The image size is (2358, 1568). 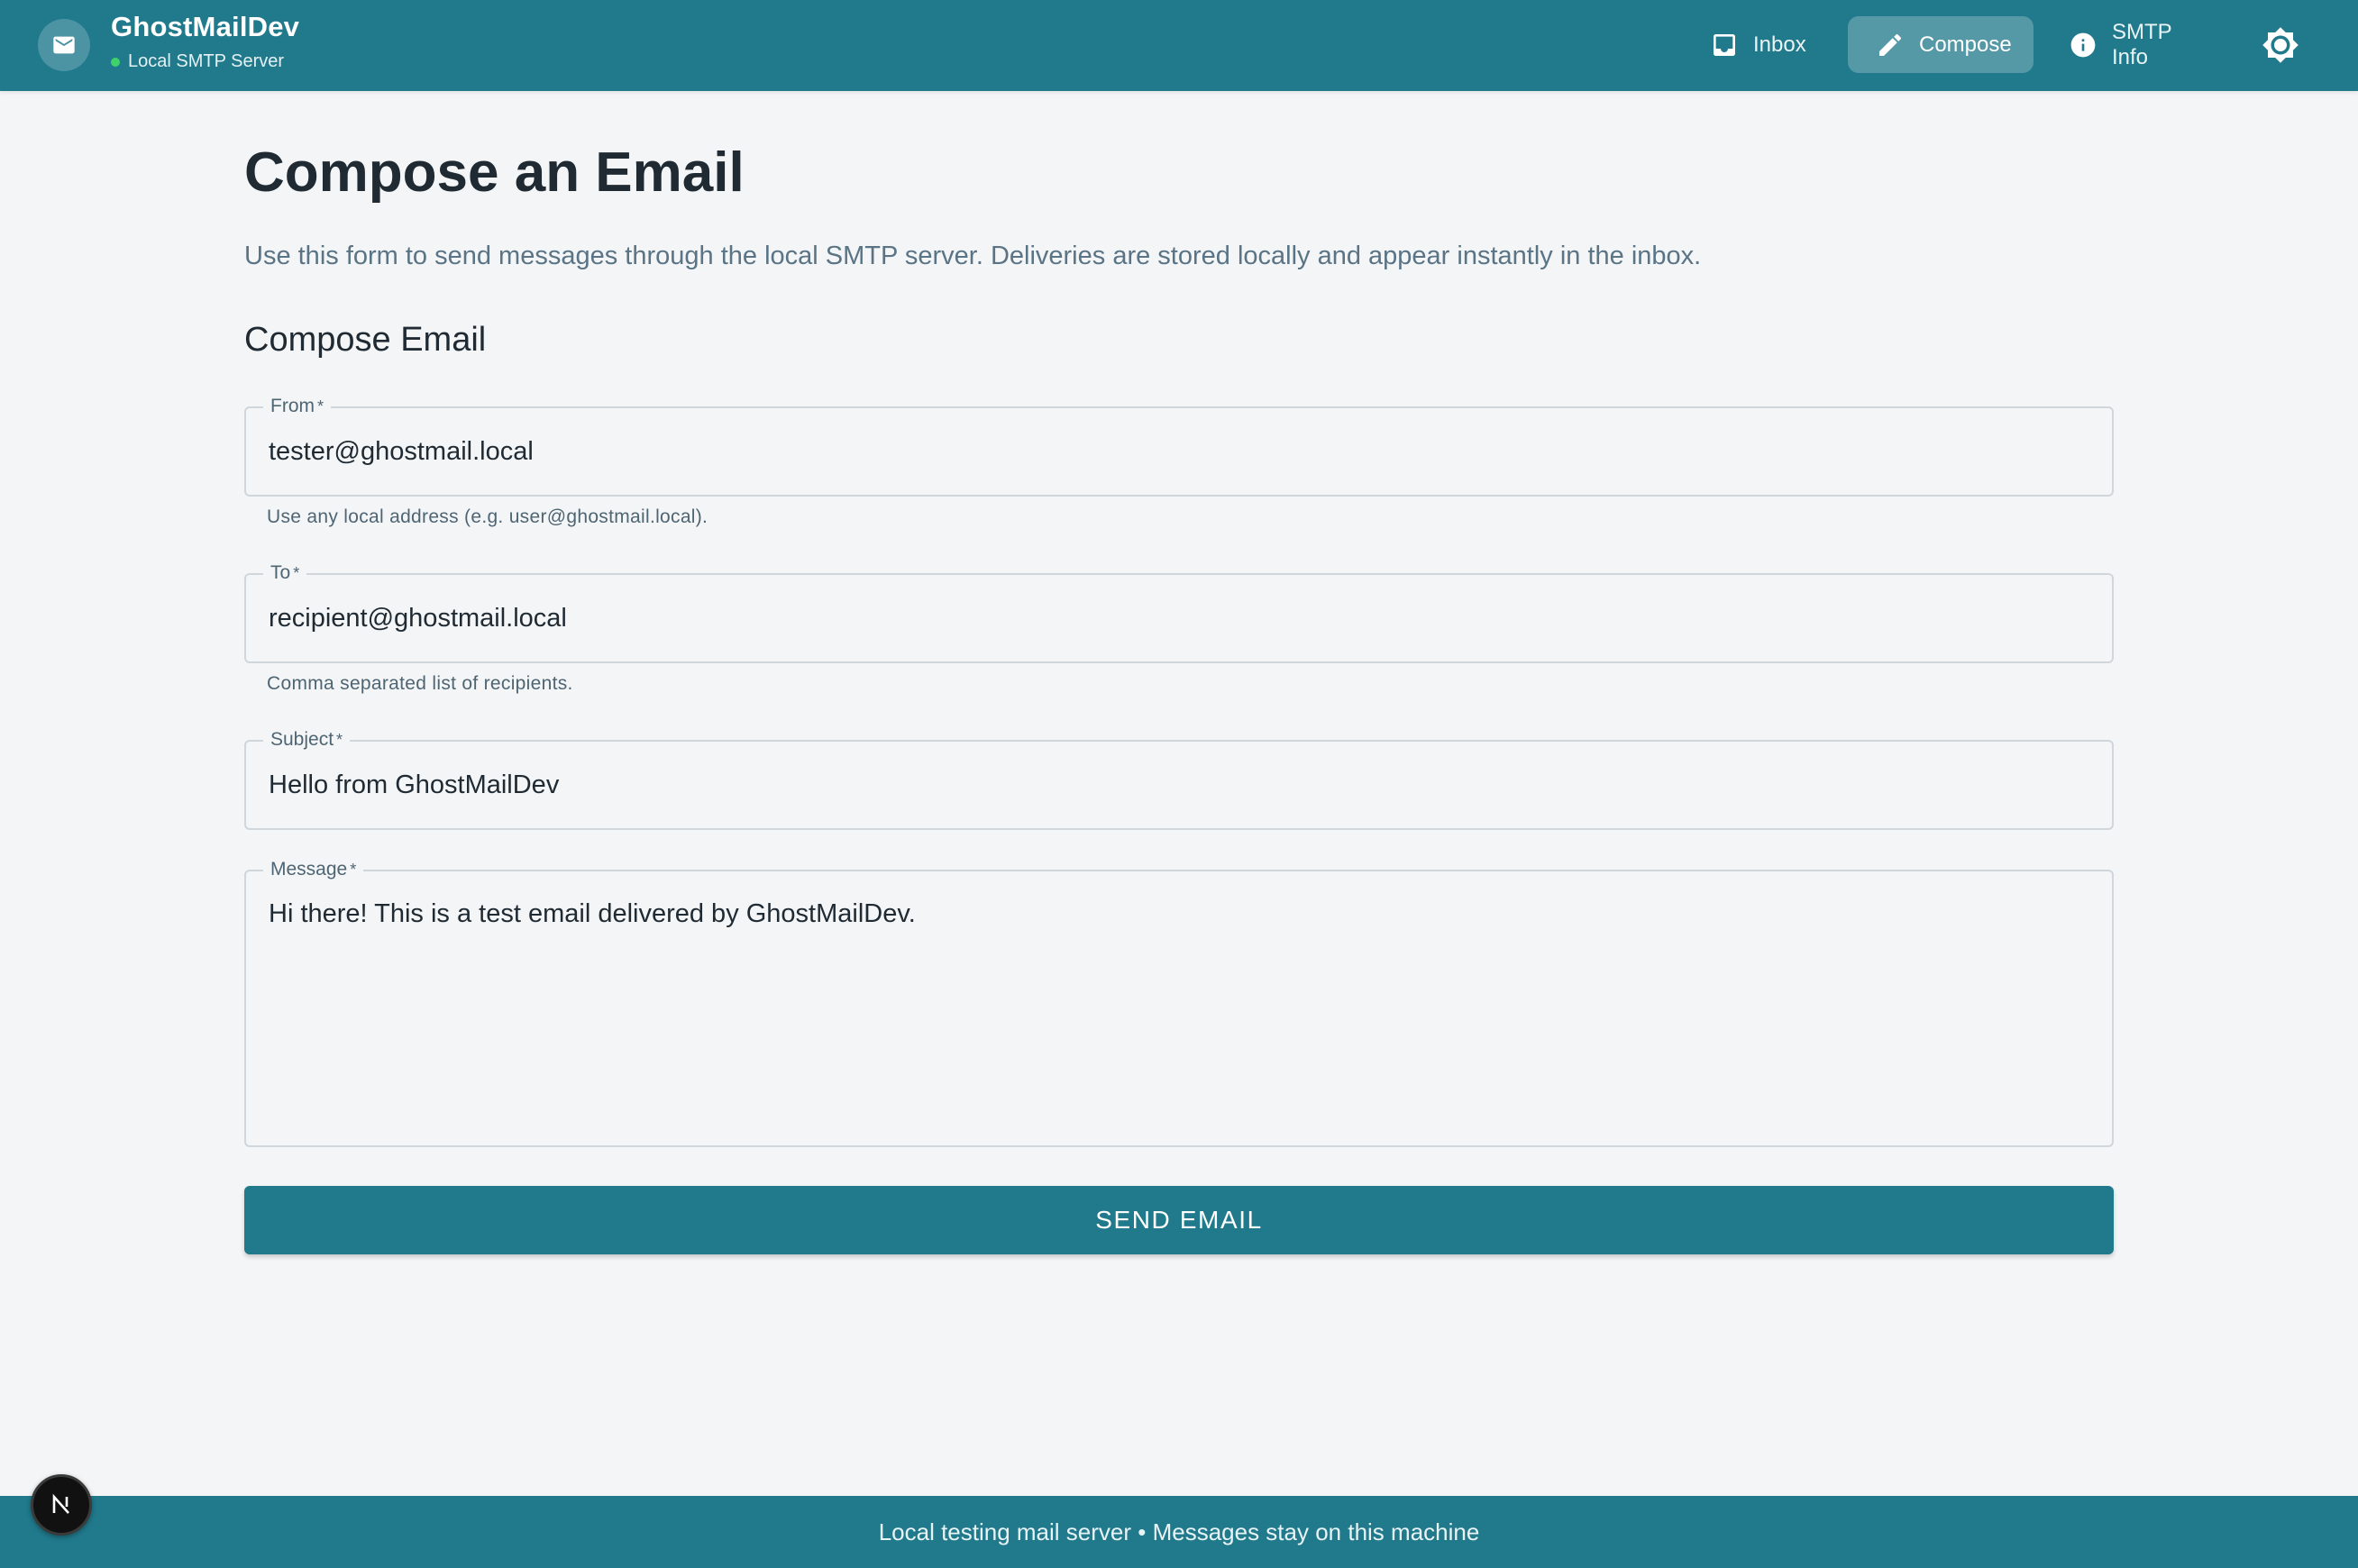 I want to click on nav-compose-button: Compose, so click(x=1941, y=44).